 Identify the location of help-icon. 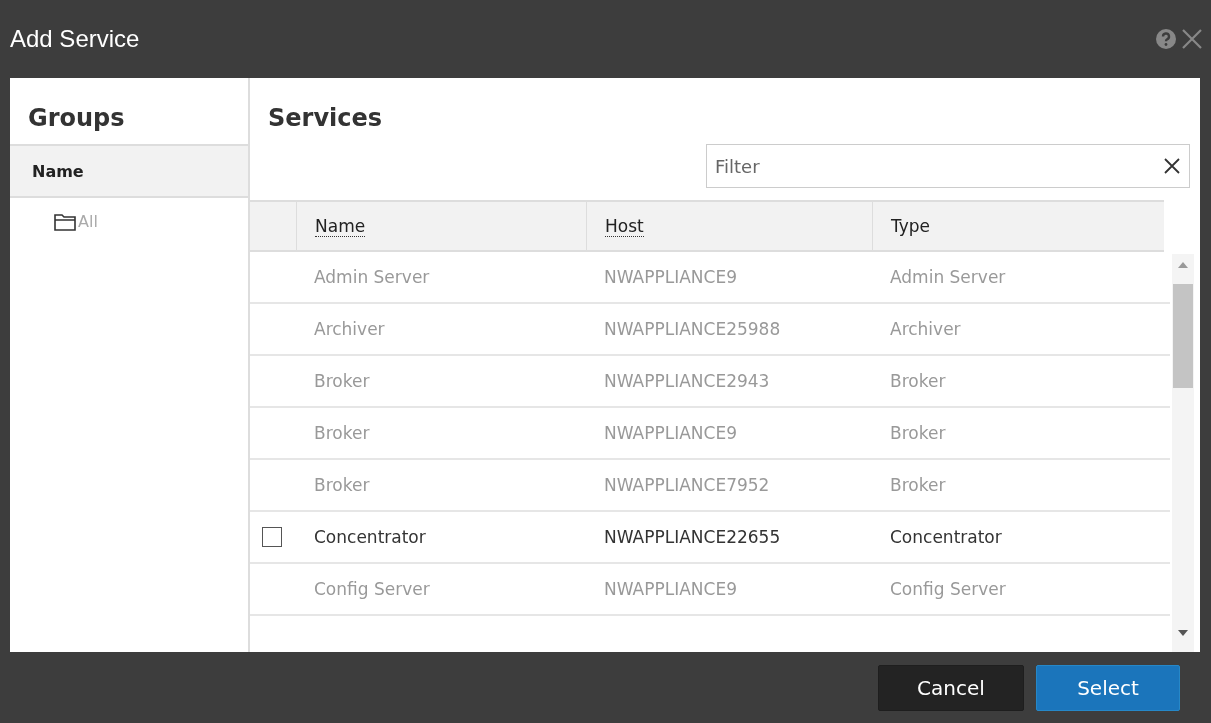
(1166, 39).